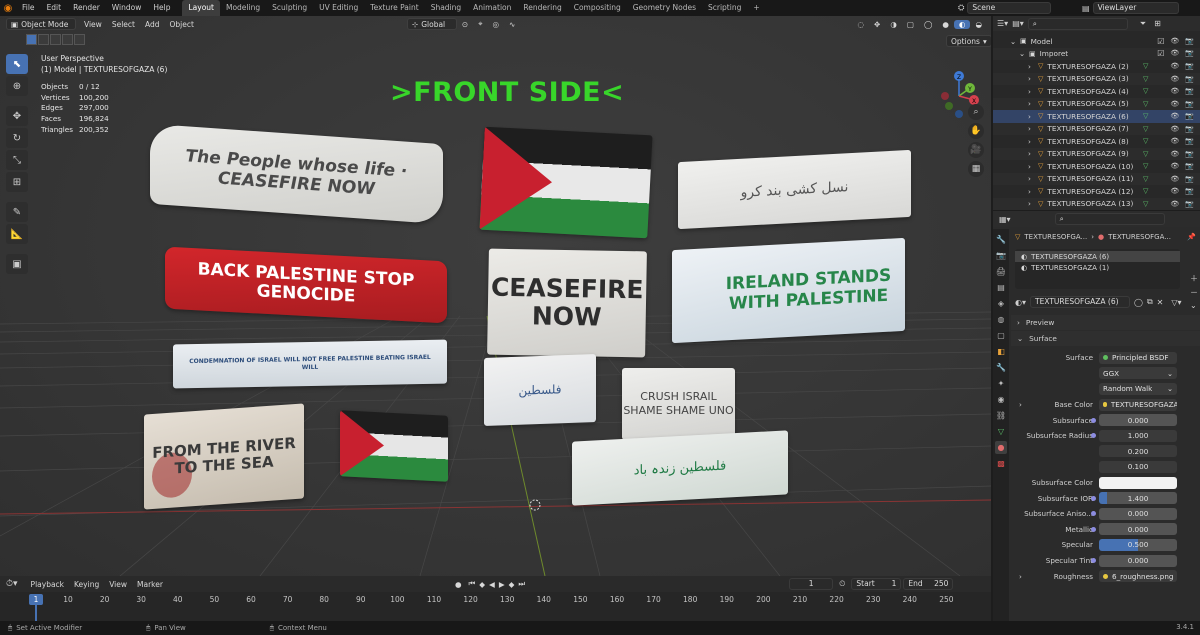 The height and width of the screenshot is (635, 1200). I want to click on property-value-field, so click(1138, 482).